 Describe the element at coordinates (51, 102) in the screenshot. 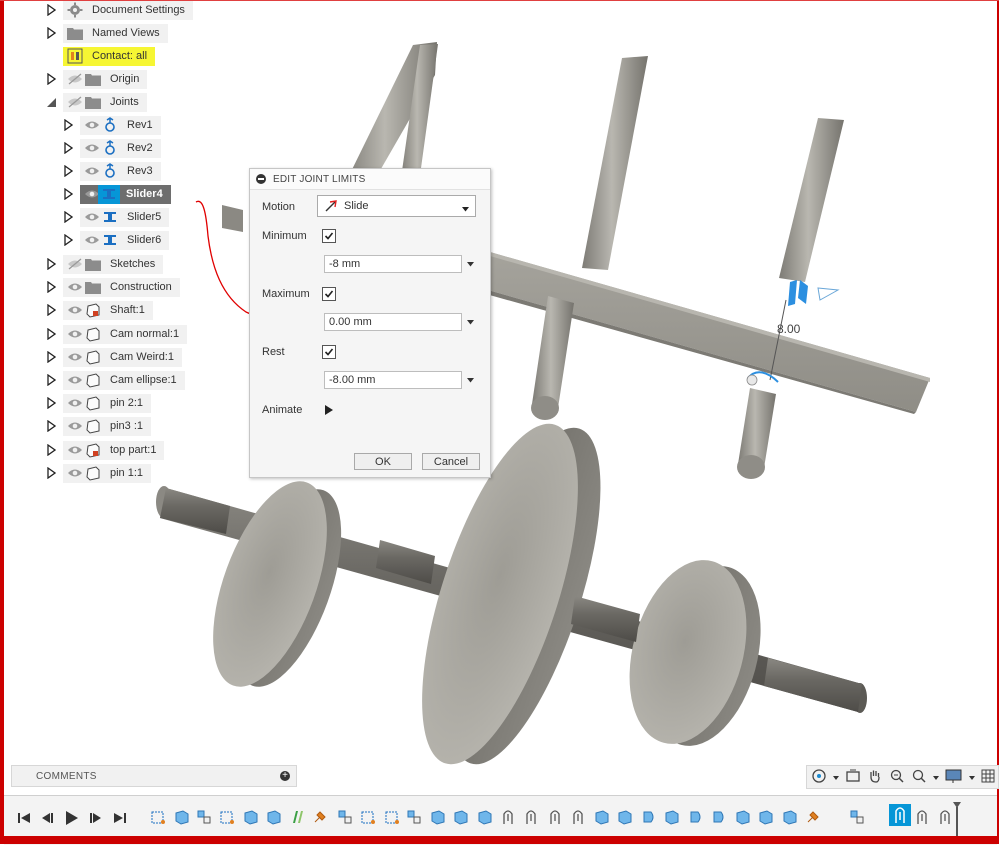

I see `collapse-arrow-icon` at that location.